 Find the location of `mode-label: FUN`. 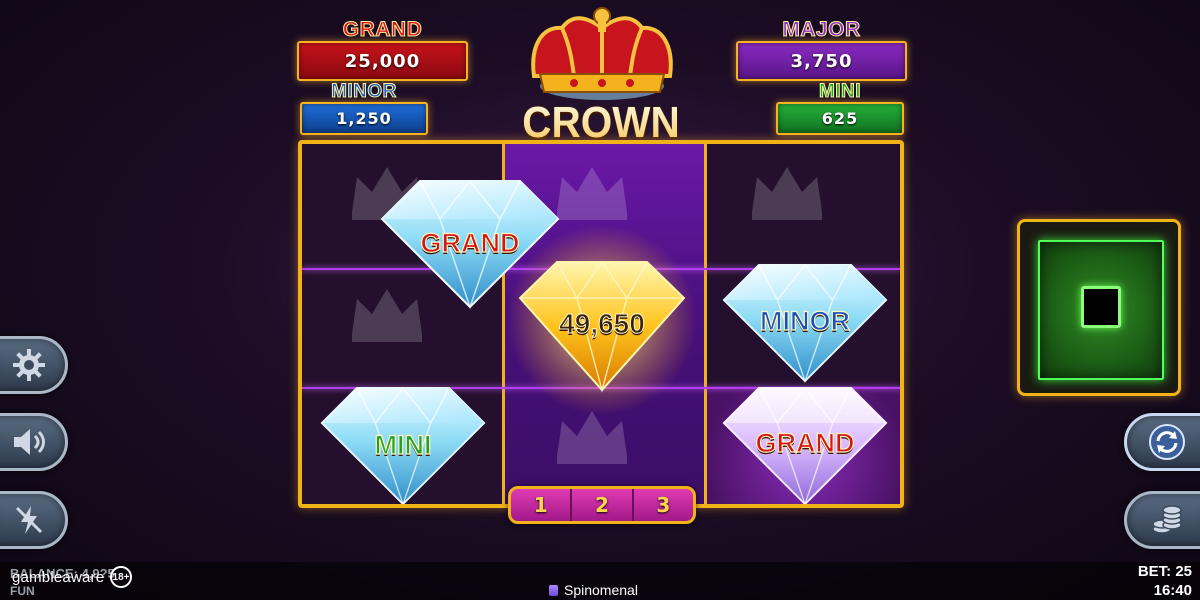

mode-label: FUN is located at coordinates (22, 591).